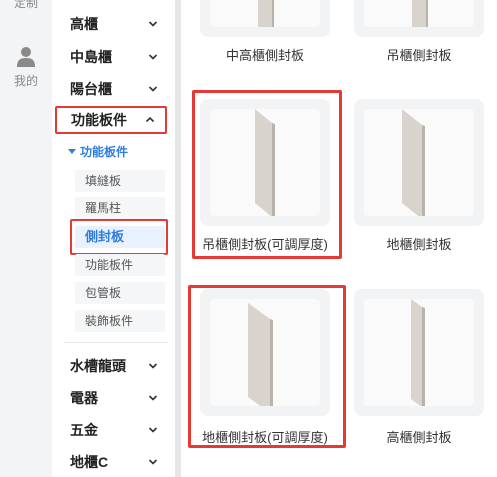 The height and width of the screenshot is (477, 497). Describe the element at coordinates (84, 430) in the screenshot. I see `category-label: 五金` at that location.